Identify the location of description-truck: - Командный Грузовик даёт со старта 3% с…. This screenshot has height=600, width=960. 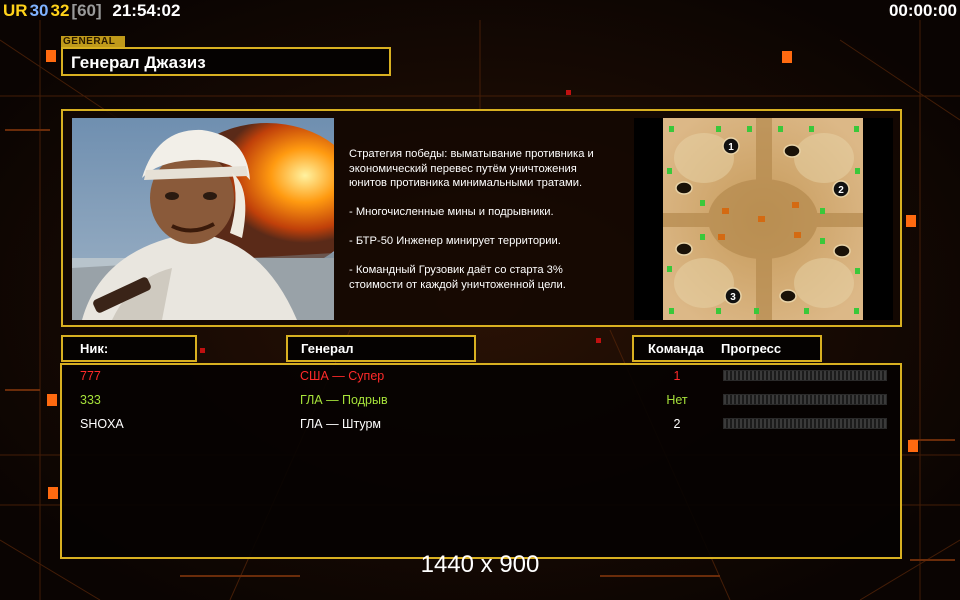
(457, 277).